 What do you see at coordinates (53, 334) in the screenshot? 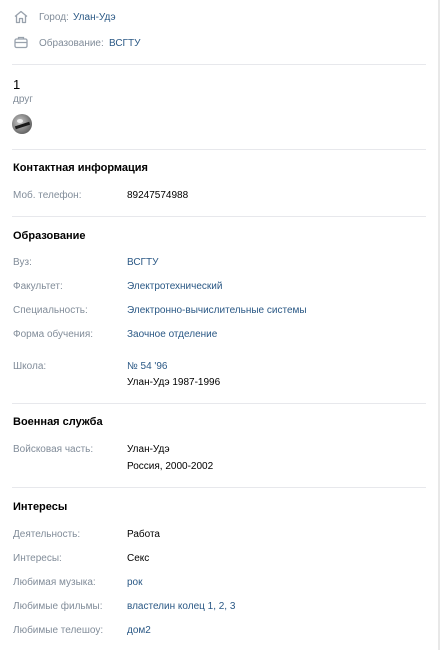
I see `study-form-label: Форма обучения:` at bounding box center [53, 334].